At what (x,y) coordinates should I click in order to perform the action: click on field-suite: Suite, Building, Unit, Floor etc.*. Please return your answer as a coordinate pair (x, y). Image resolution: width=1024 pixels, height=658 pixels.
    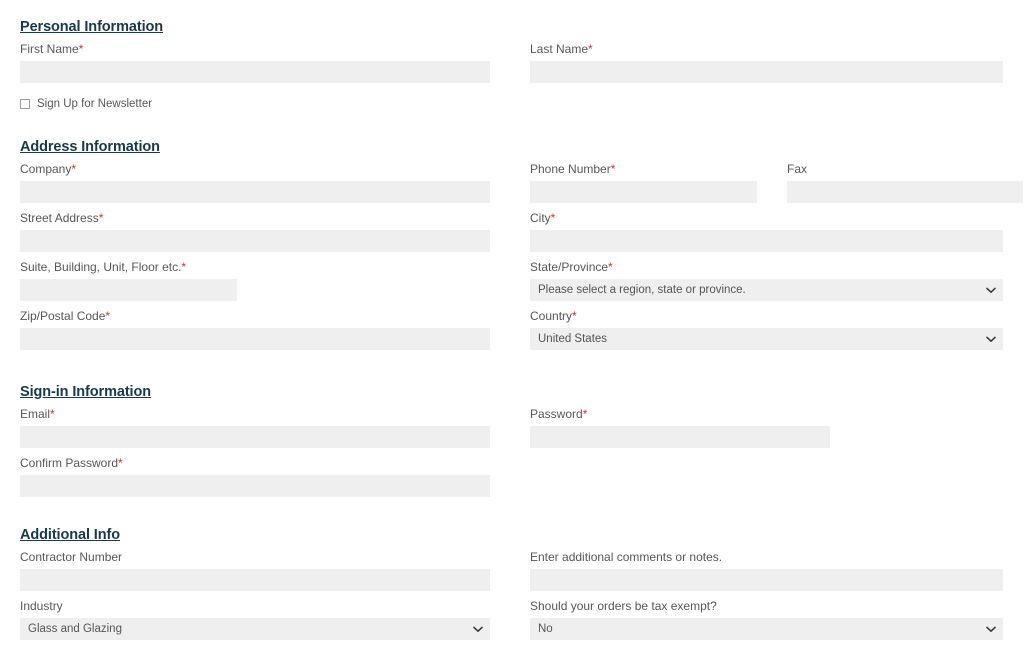
    Looking at the image, I should click on (255, 280).